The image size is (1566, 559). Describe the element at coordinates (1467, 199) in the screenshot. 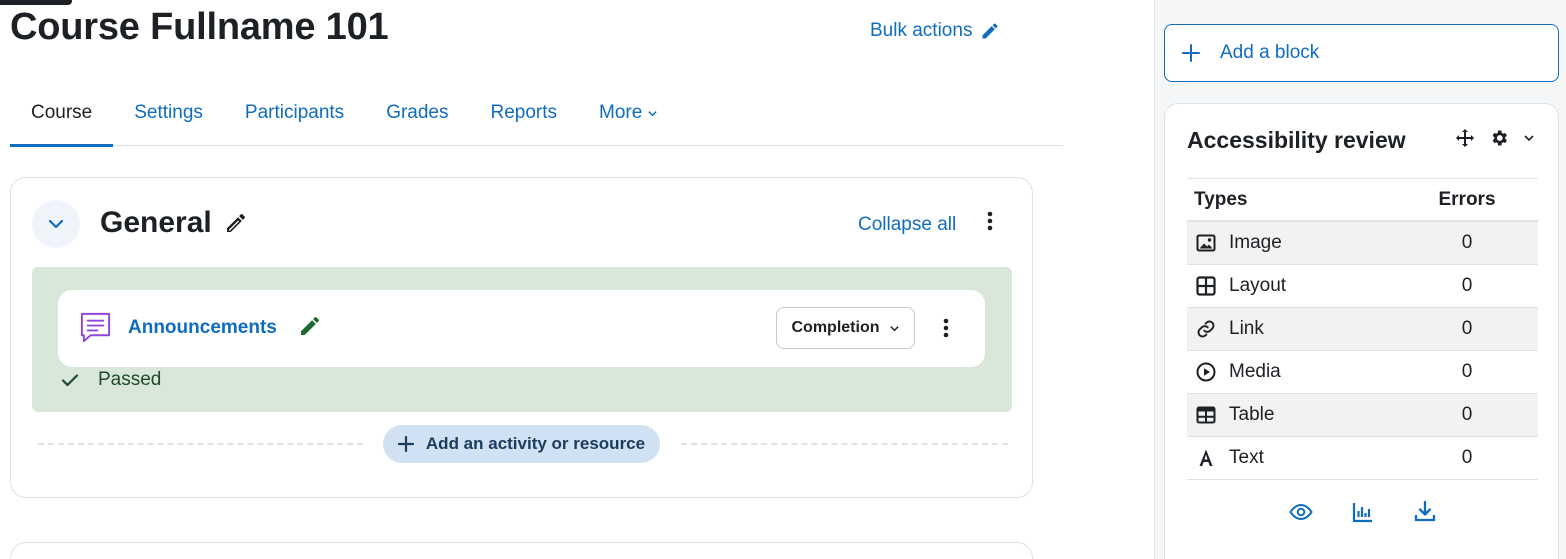

I see `column-header-errors: Errors` at that location.